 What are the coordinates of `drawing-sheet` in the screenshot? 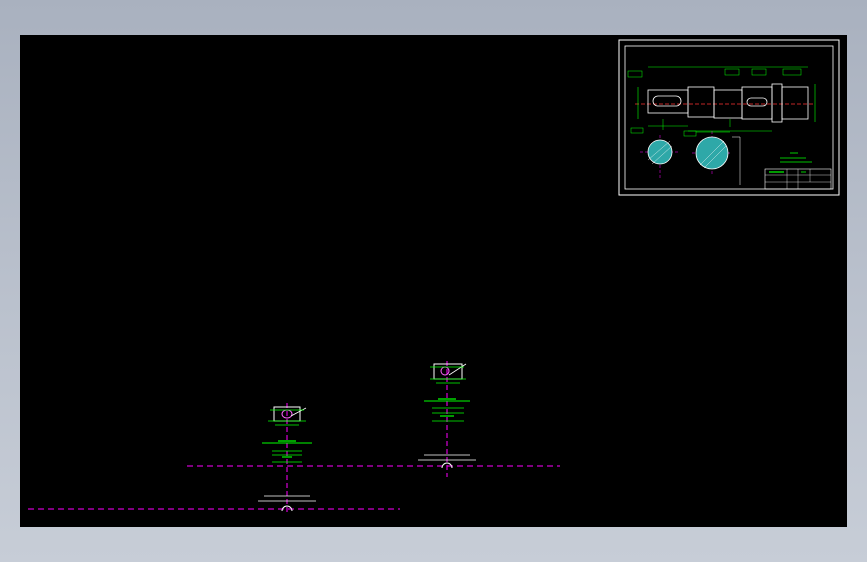 It's located at (729, 117).